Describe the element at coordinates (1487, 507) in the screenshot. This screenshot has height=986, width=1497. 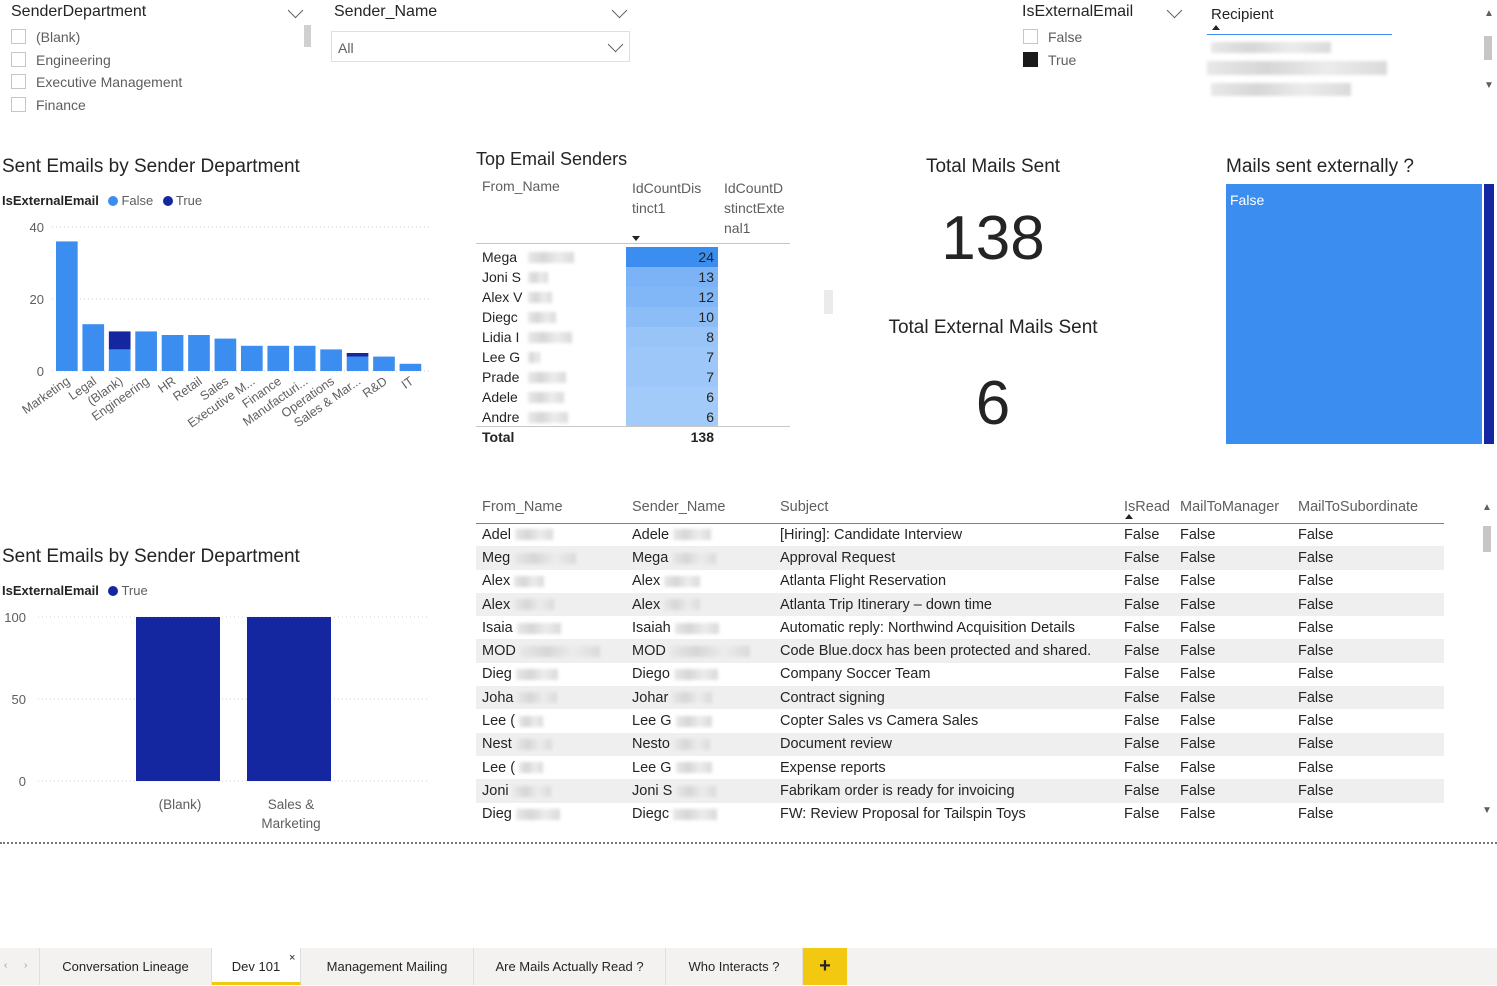
I see `mail-table-scroll-up-icon: ▲` at that location.